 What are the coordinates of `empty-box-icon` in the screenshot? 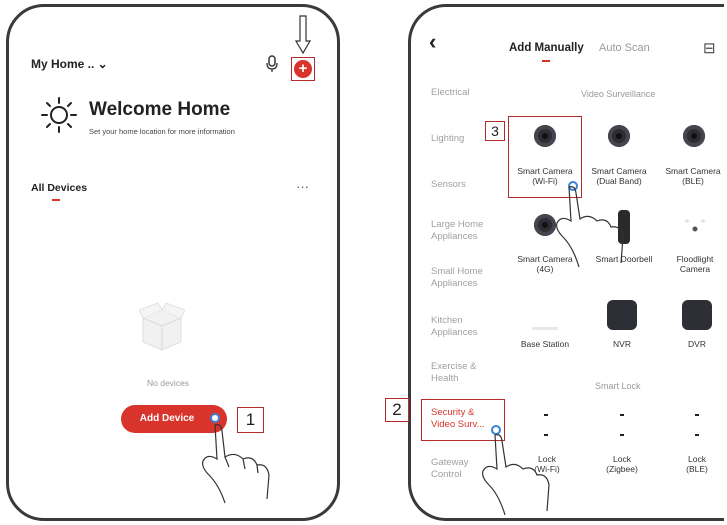 It's located at (162, 327).